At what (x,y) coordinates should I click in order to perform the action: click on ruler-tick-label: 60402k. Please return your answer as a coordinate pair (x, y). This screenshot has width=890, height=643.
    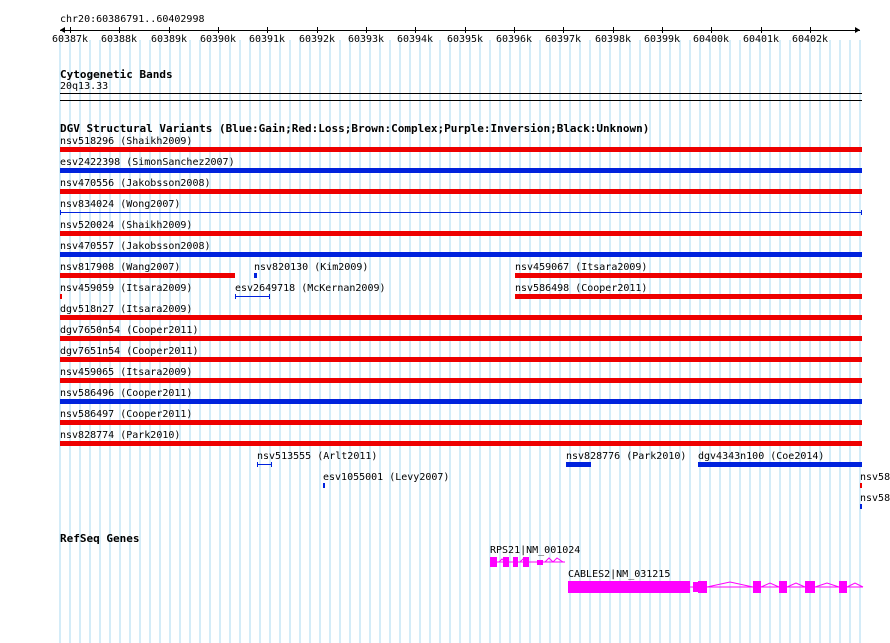
    Looking at the image, I should click on (810, 39).